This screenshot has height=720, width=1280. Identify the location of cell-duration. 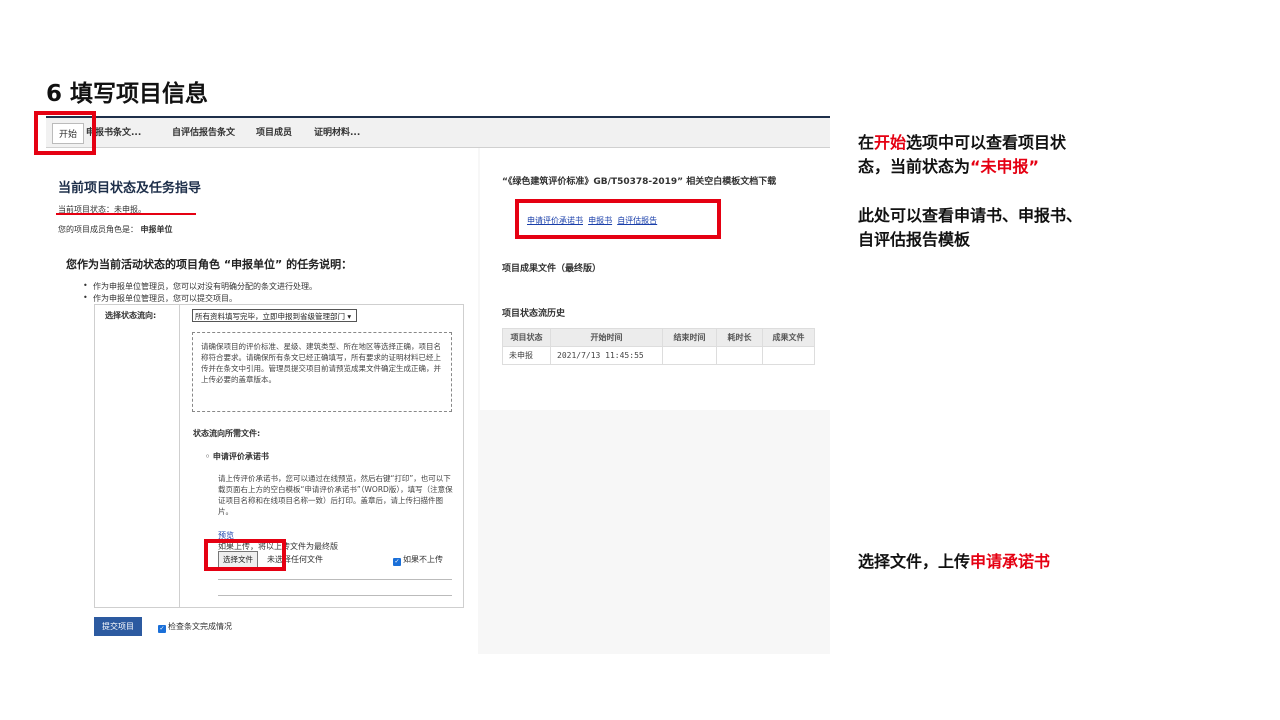
(739, 355).